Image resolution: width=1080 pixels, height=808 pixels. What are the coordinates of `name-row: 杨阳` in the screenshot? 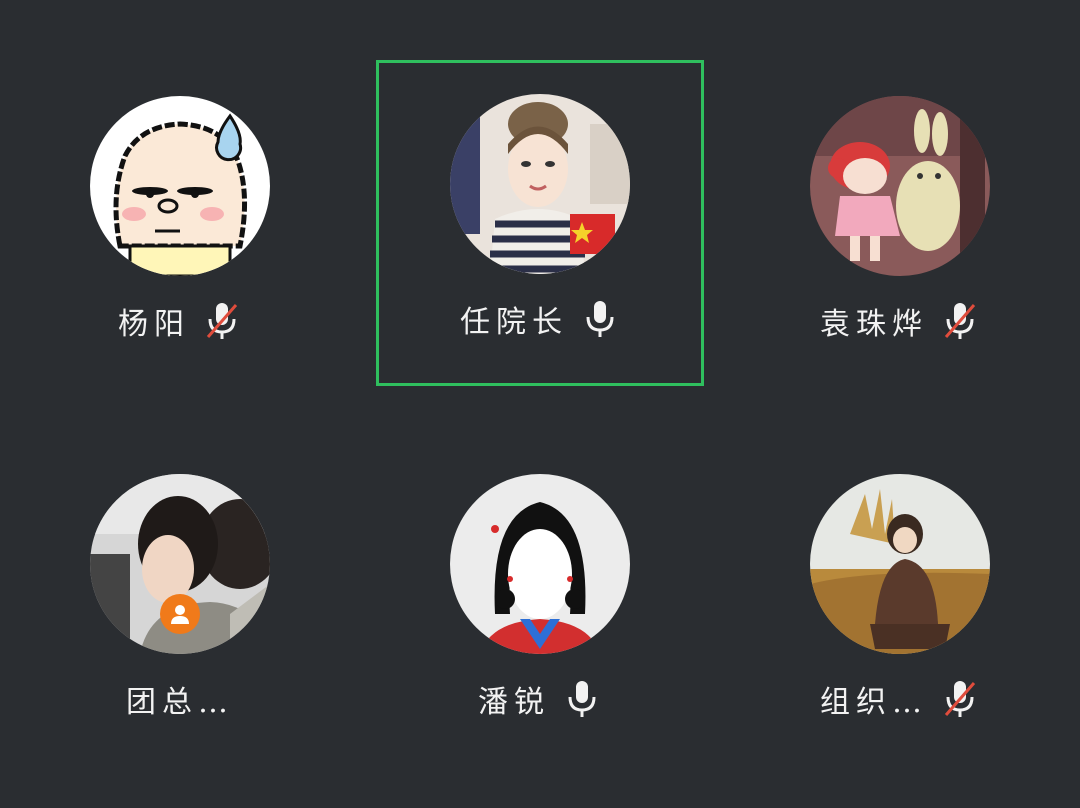 It's located at (180, 321).